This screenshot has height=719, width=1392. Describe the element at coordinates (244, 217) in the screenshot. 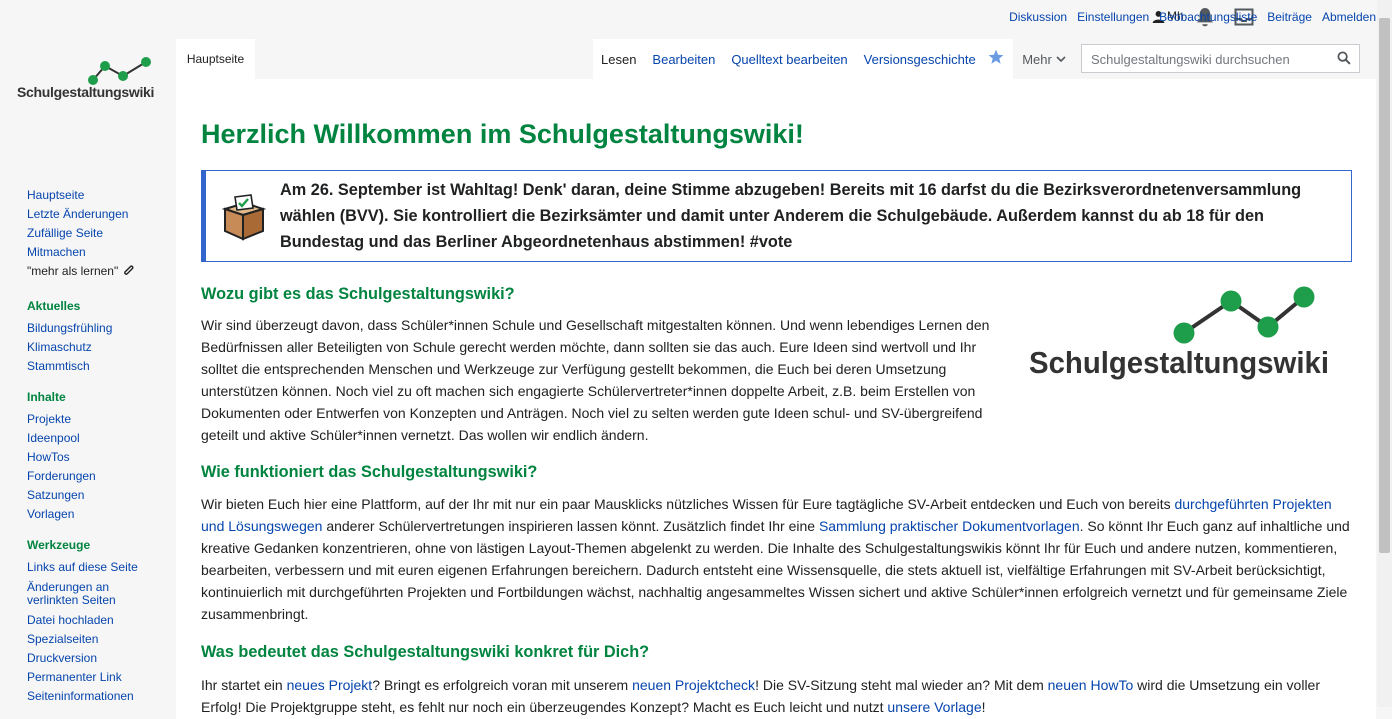

I see `ballot-box-icon` at that location.